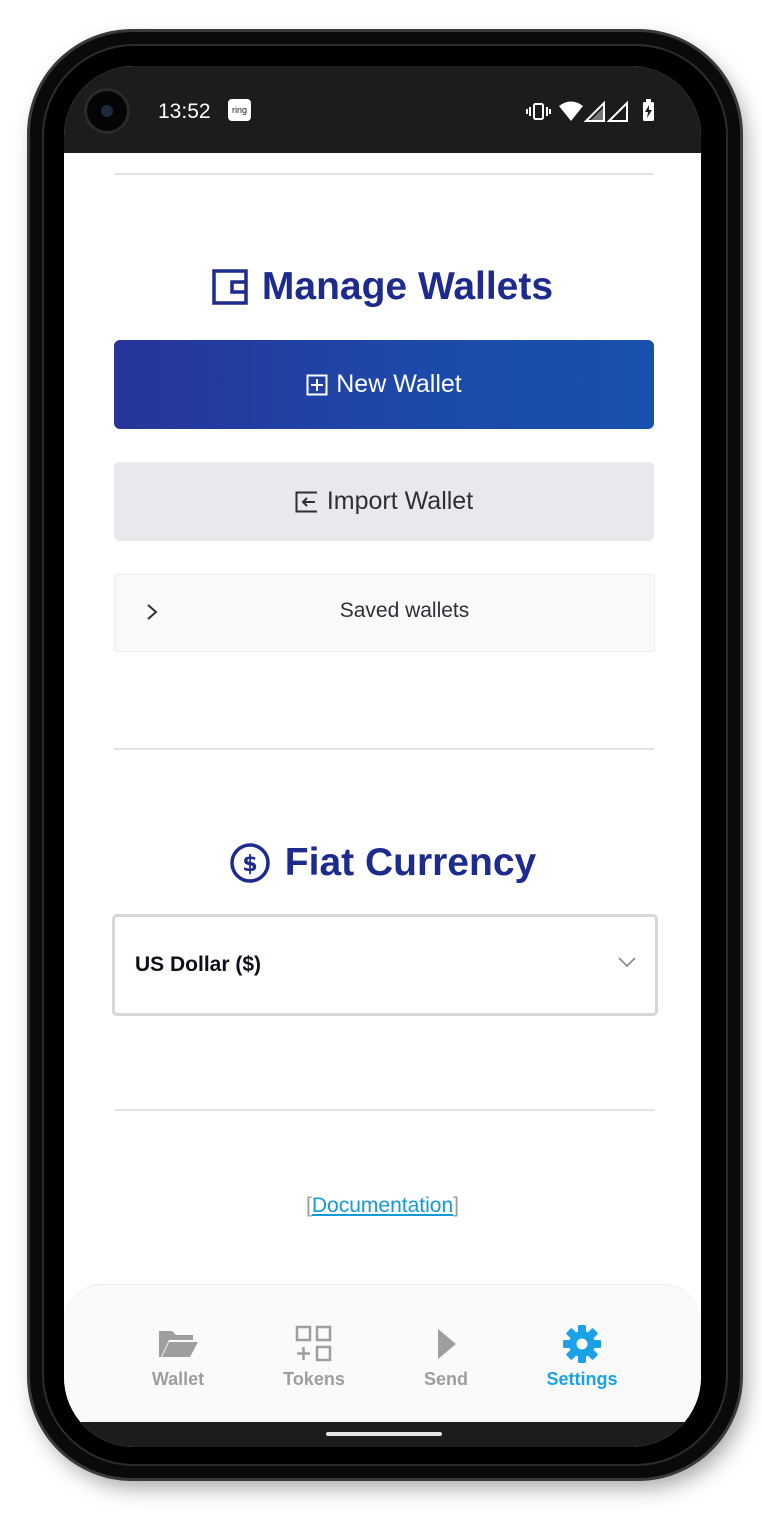  Describe the element at coordinates (445, 1379) in the screenshot. I see `tab-send-label: Send` at that location.